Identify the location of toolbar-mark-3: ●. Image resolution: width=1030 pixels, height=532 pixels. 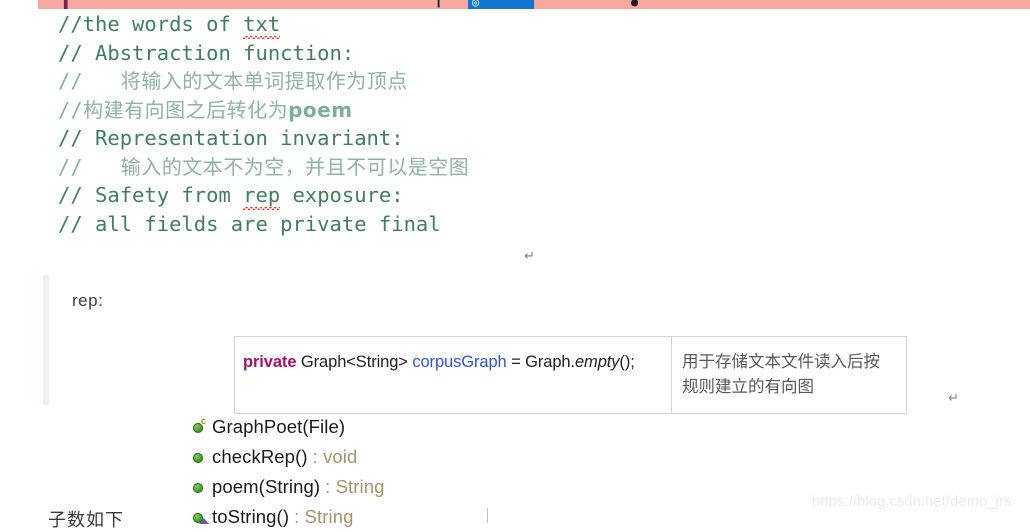
(635, 4).